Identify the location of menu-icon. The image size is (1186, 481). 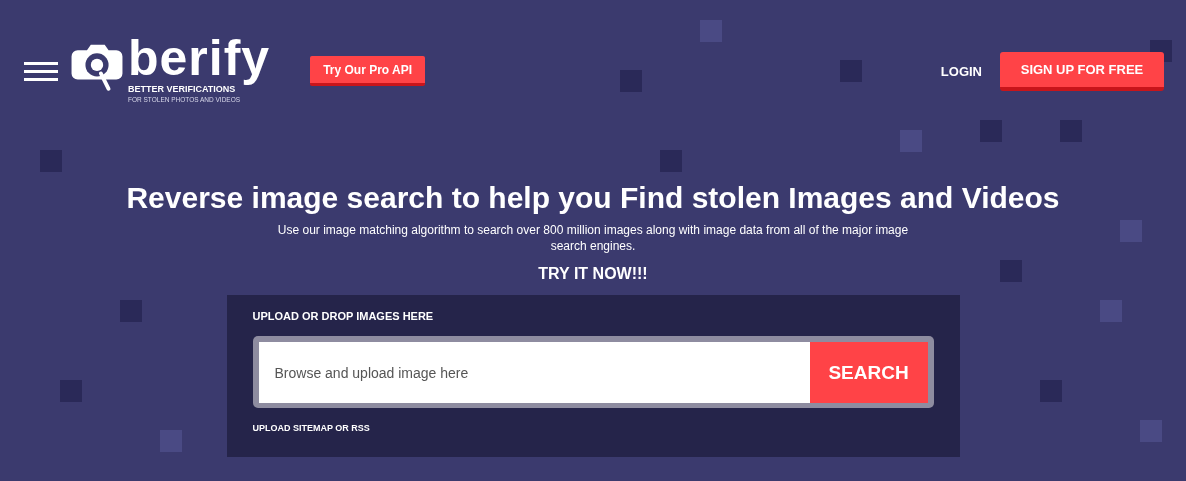
(41, 72).